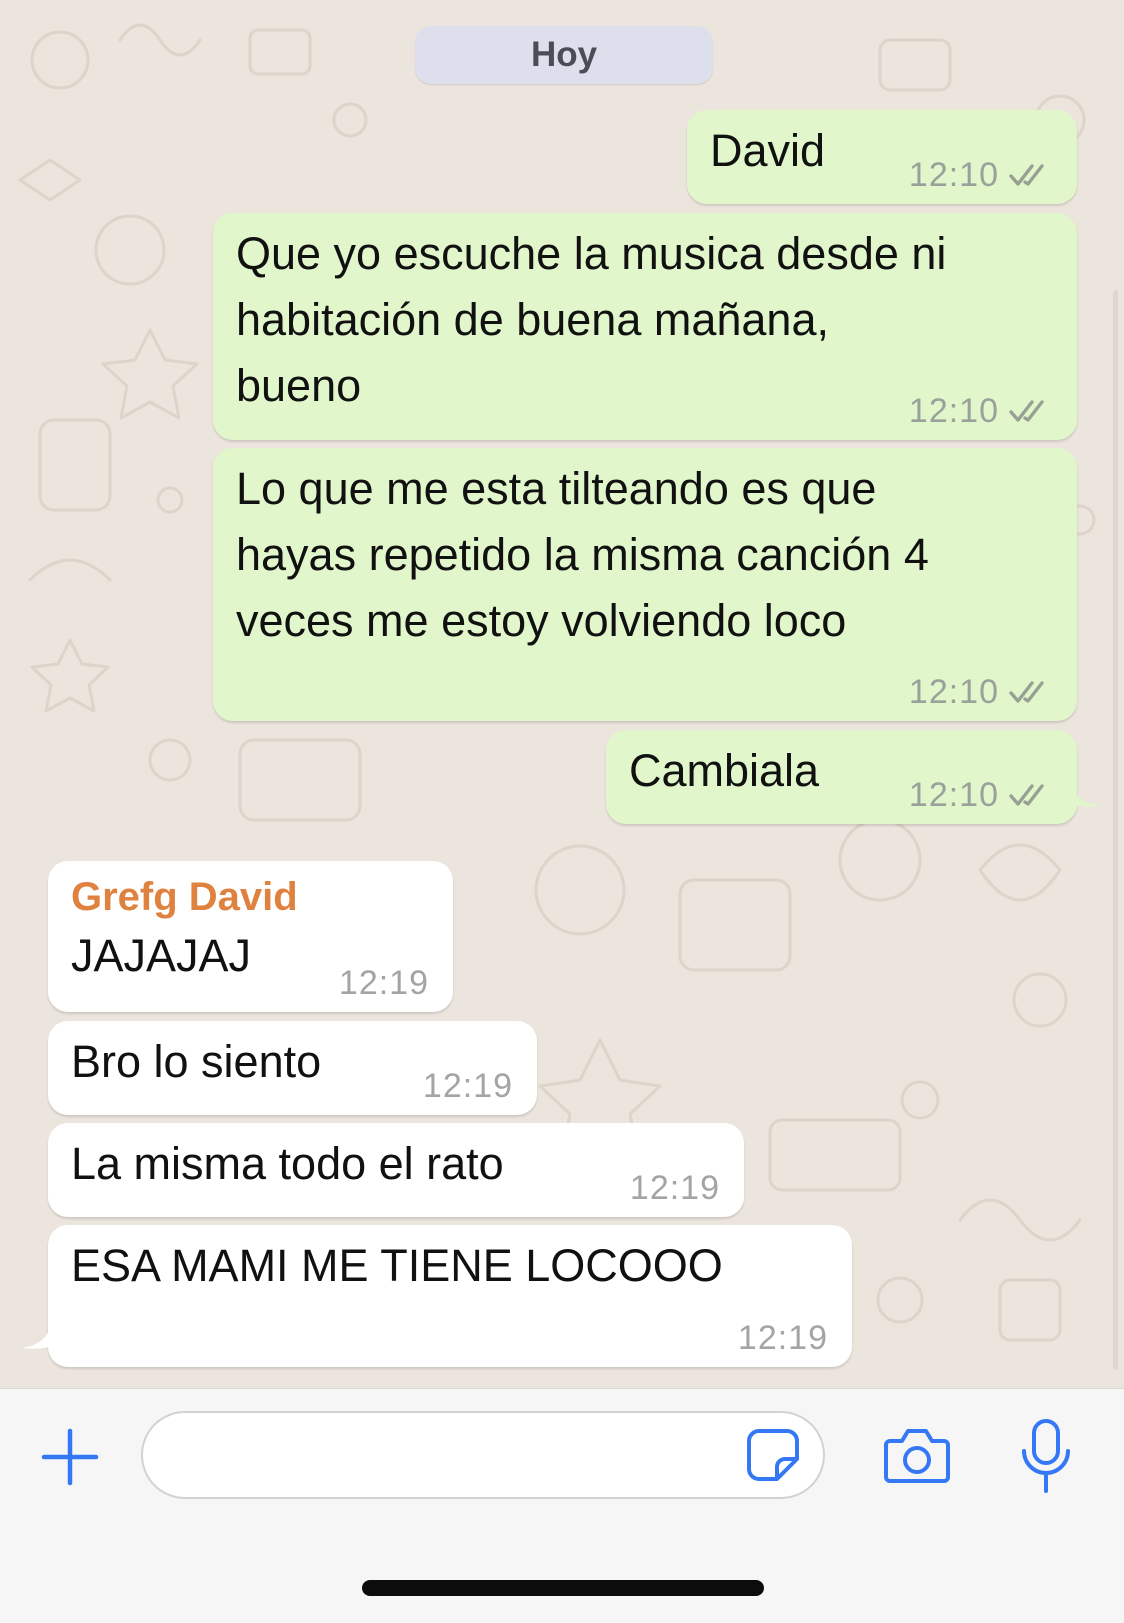 This screenshot has width=1124, height=1623. I want to click on sender-name: Grefg David, so click(184, 897).